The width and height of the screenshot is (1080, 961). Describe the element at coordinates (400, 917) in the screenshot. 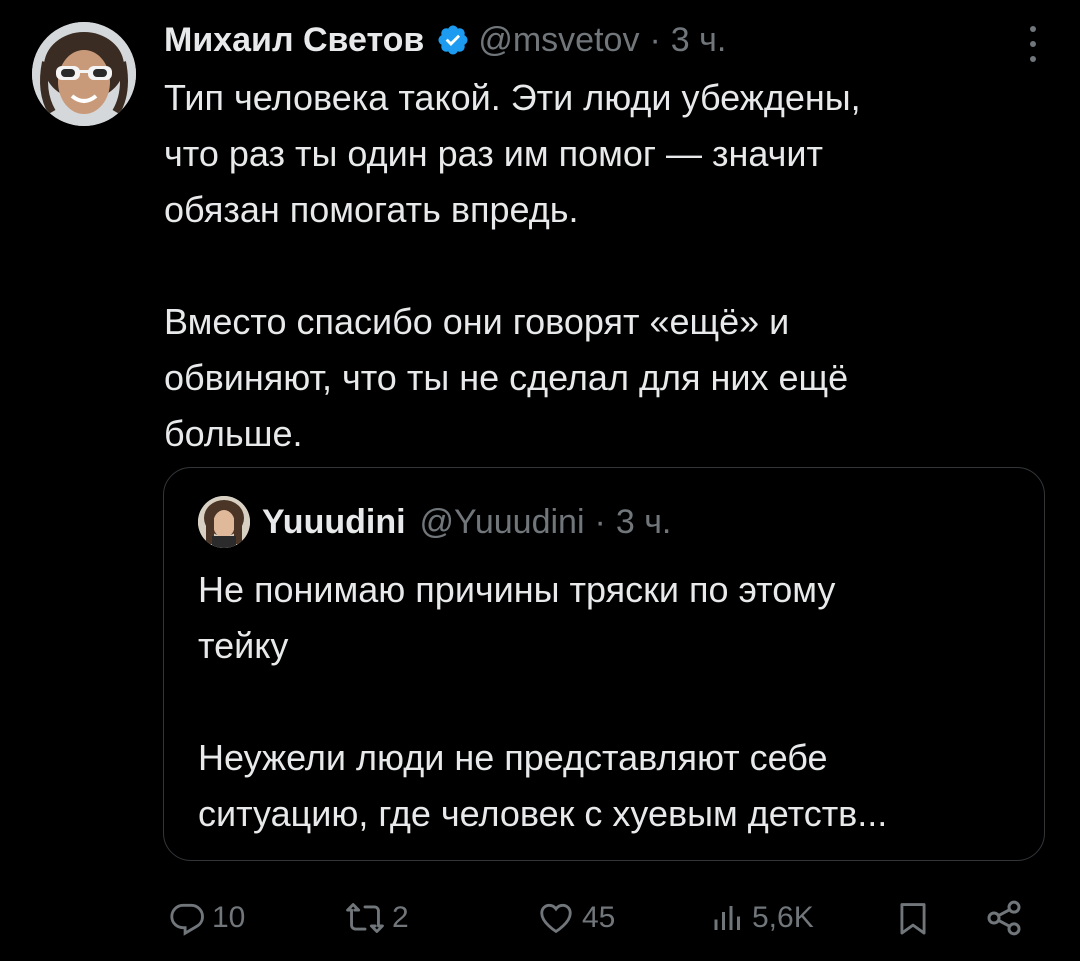

I see `repost-count: 2` at that location.